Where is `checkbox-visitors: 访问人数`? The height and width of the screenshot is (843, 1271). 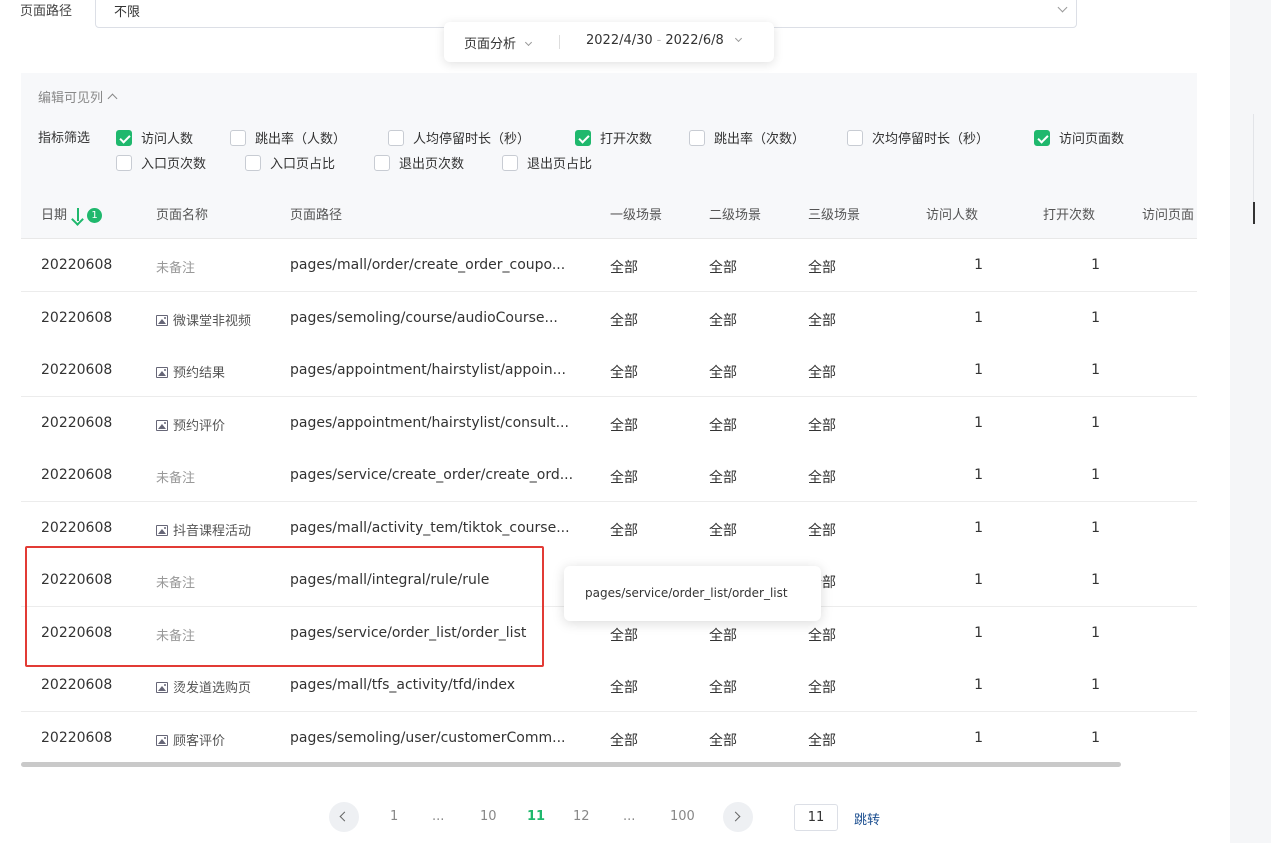 checkbox-visitors: 访问人数 is located at coordinates (154, 137).